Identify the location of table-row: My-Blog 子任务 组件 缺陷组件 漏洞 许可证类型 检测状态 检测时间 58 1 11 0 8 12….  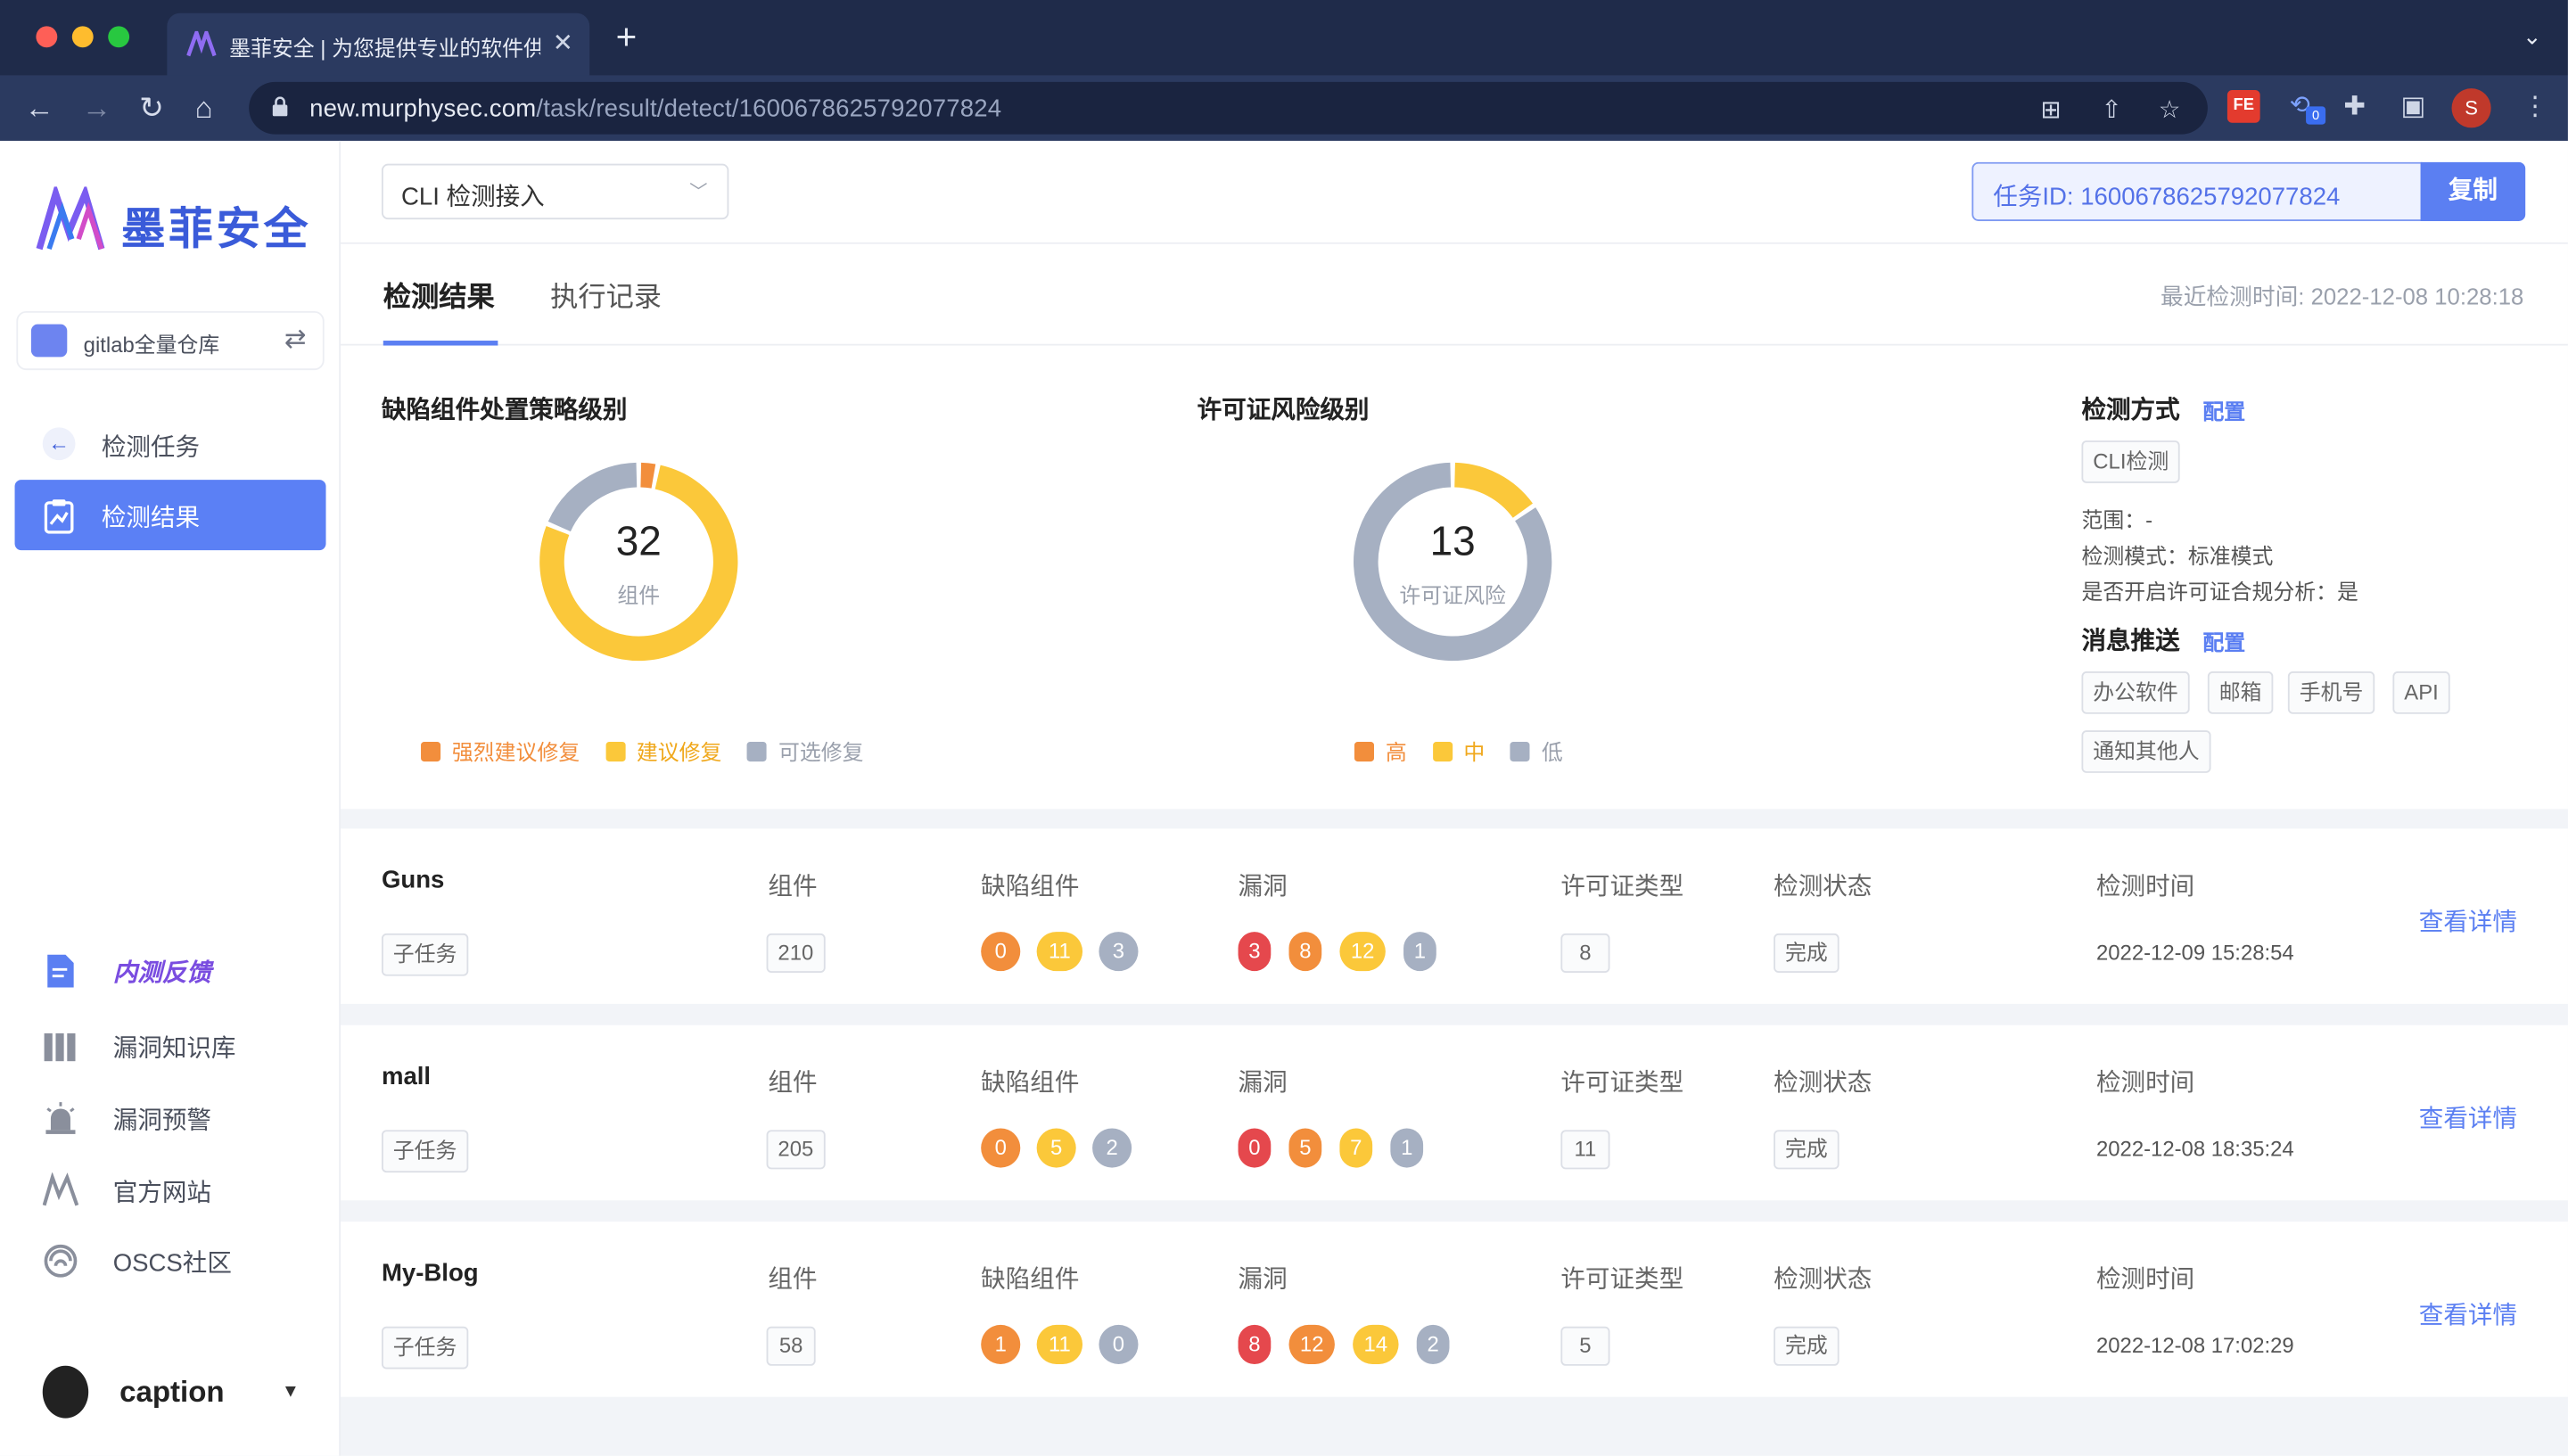
(1454, 1309).